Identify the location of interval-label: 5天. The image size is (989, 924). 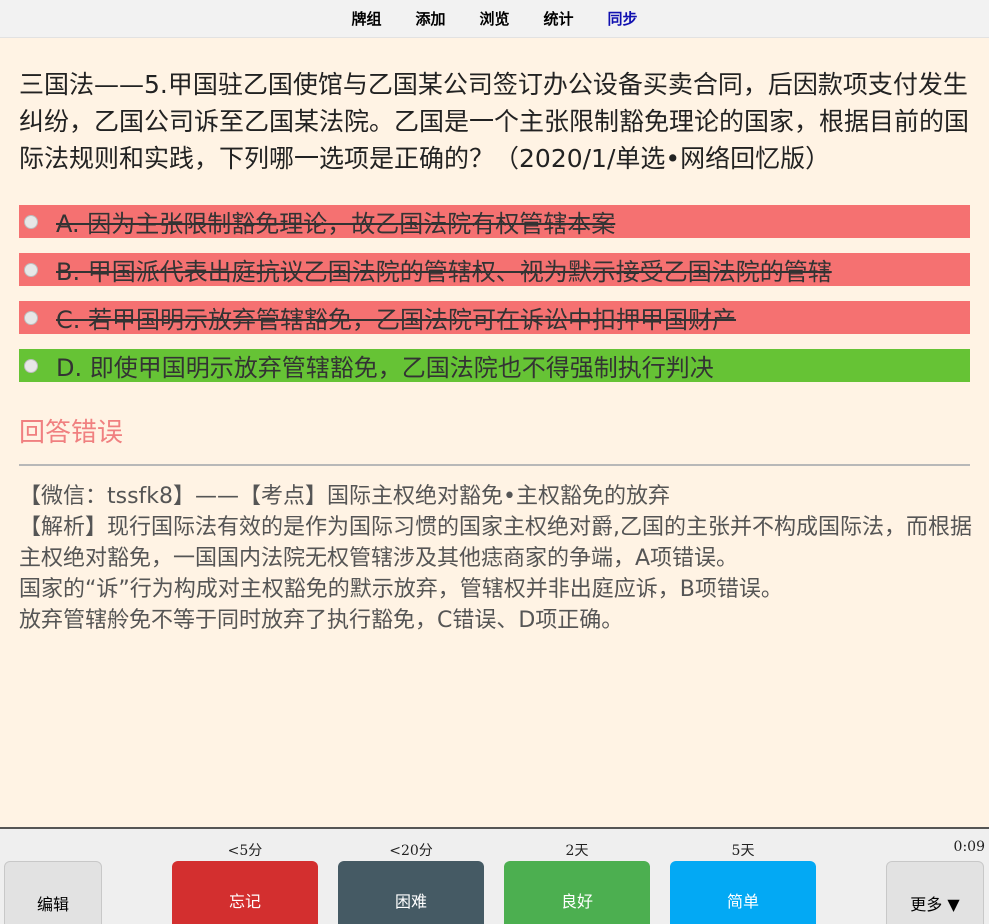
(743, 851).